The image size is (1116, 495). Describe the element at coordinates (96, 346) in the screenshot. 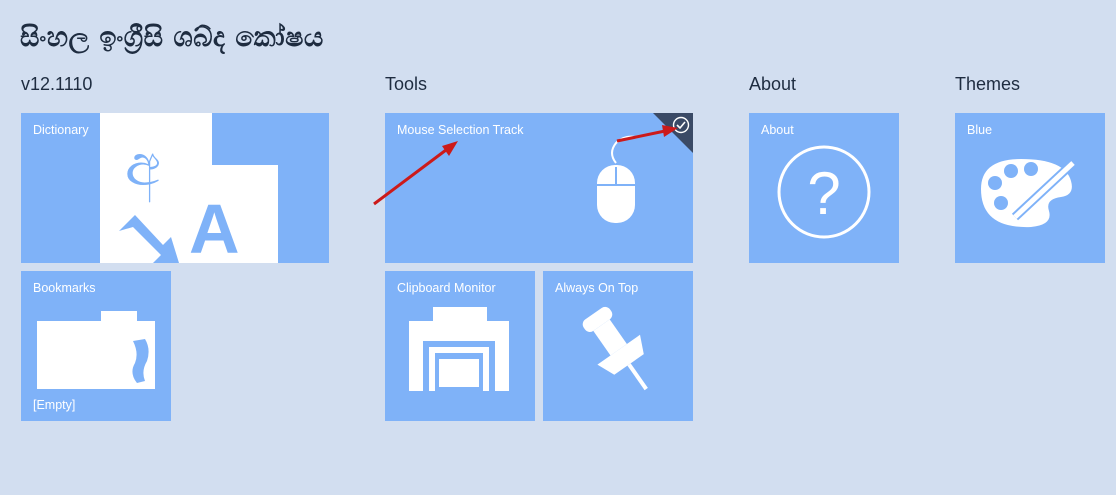

I see `bookmarks-tile: Bookmarks [Empty]` at that location.